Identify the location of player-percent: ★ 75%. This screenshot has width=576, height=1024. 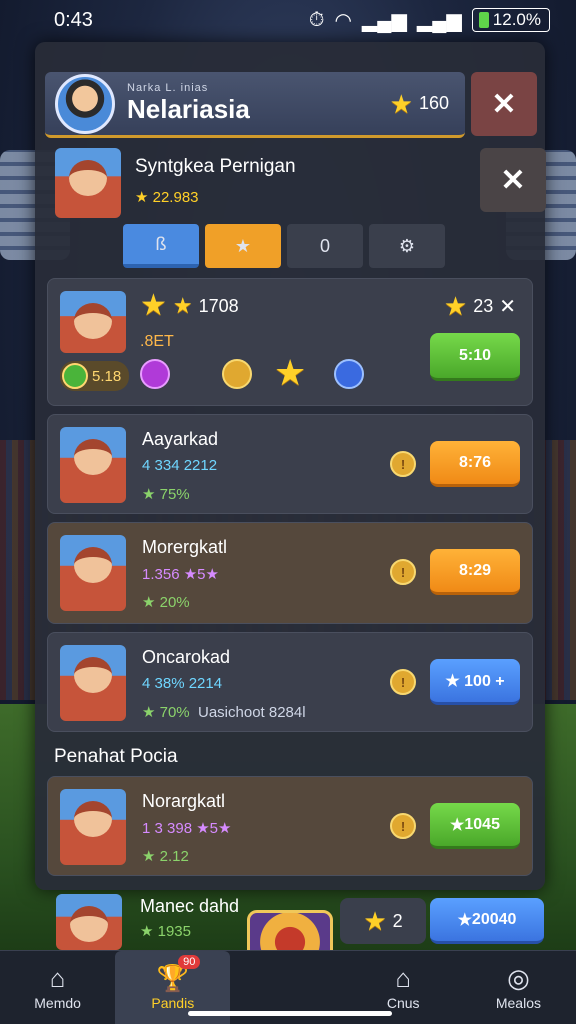
(166, 494).